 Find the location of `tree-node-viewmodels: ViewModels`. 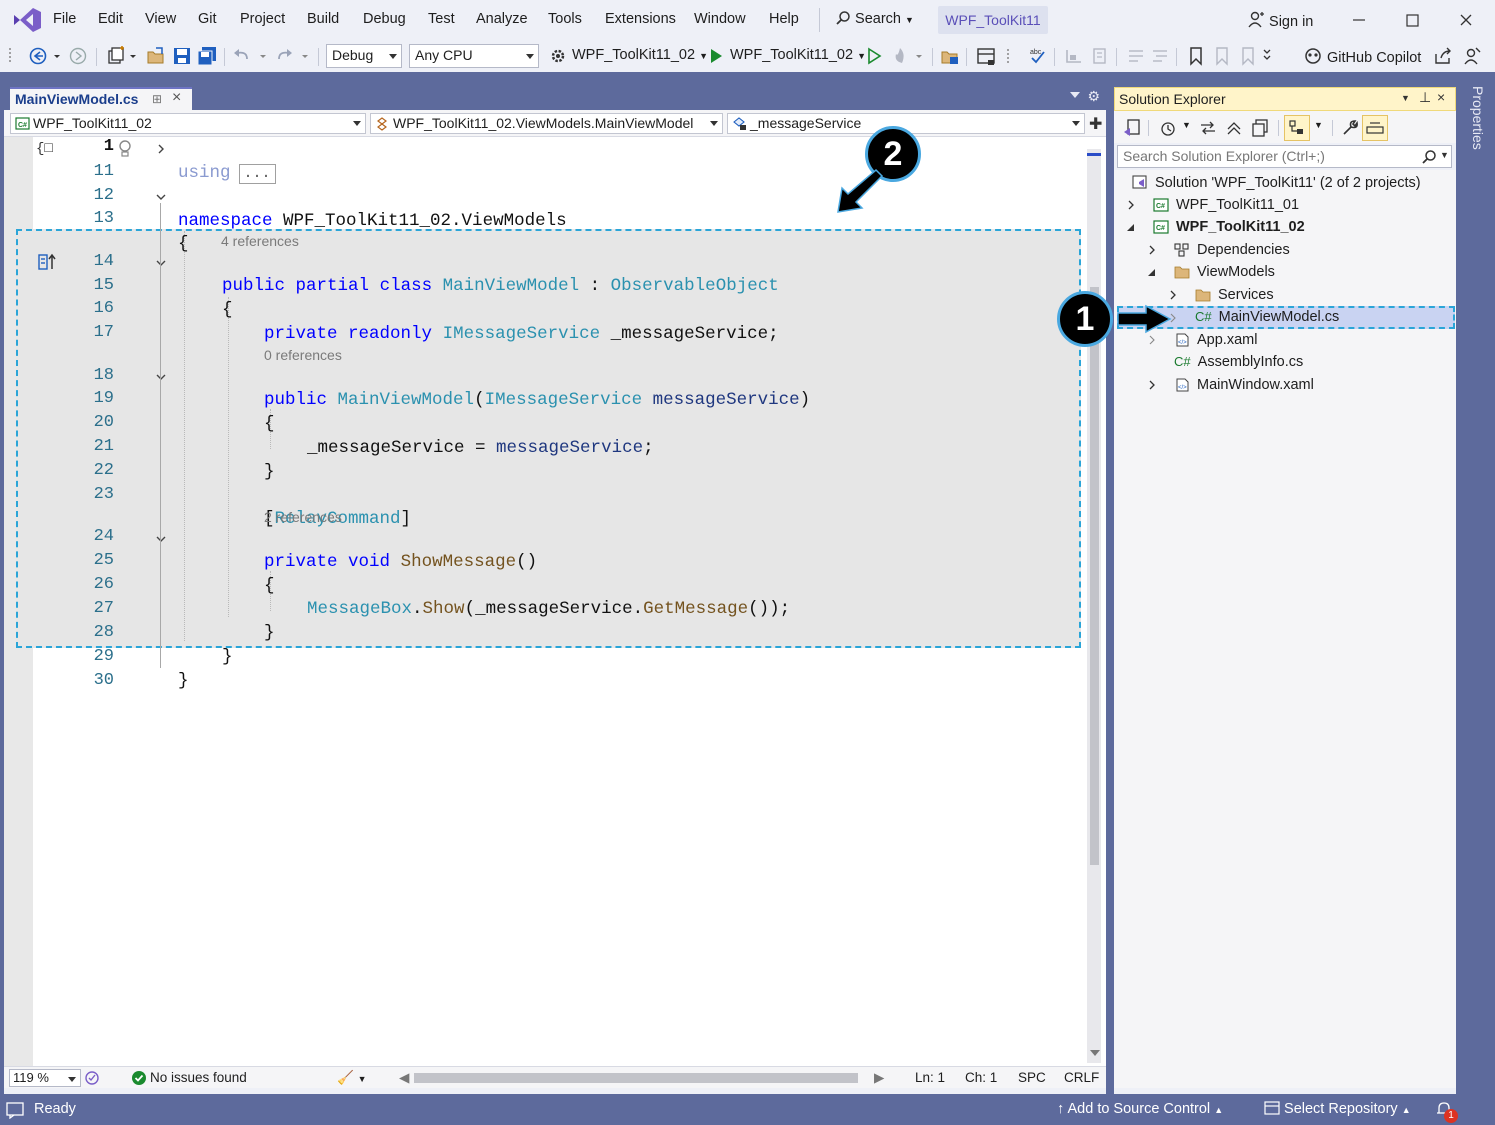

tree-node-viewmodels: ViewModels is located at coordinates (1224, 272).